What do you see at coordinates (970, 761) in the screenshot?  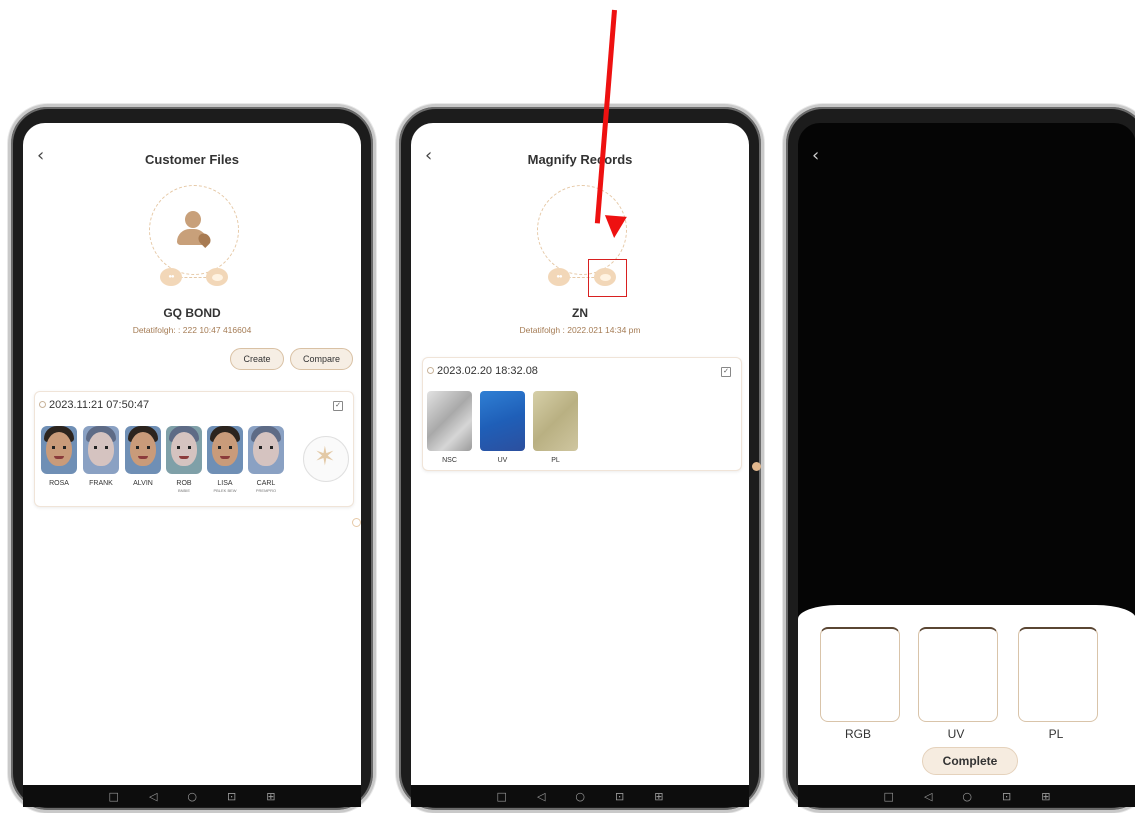 I see `complete-button: Complete` at bounding box center [970, 761].